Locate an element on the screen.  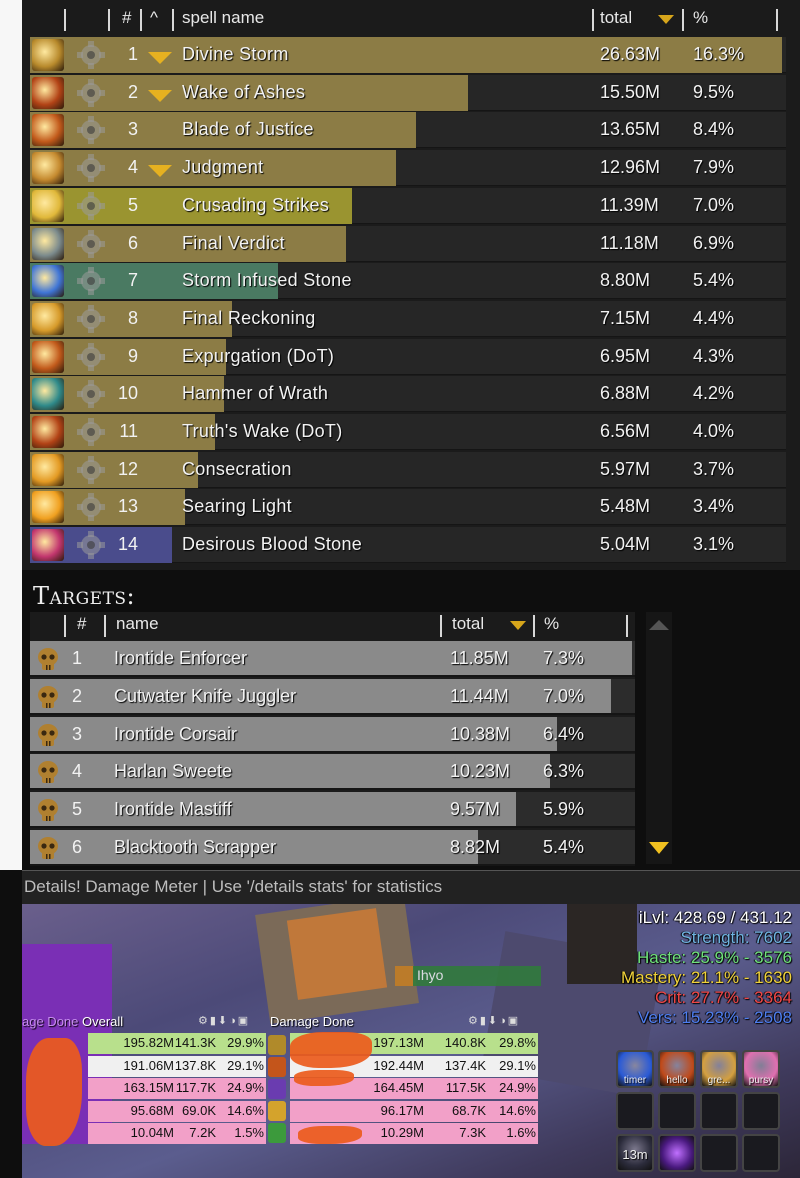
targets-scrollbar is located at coordinates (659, 738).